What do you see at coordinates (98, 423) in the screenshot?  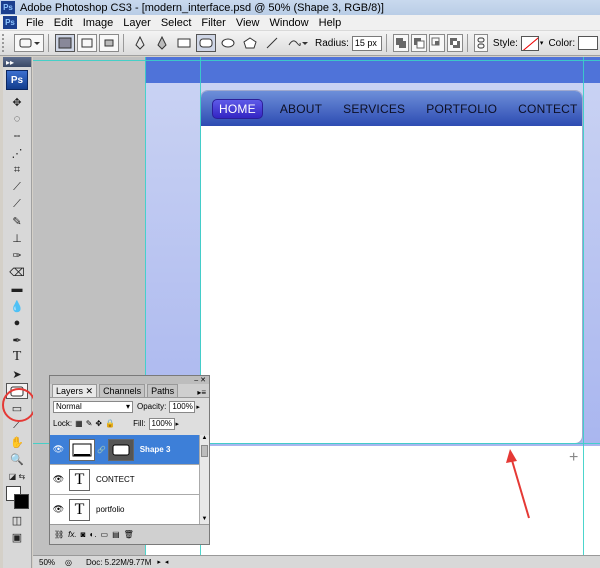 I see `lock-position-icon: ✥` at bounding box center [98, 423].